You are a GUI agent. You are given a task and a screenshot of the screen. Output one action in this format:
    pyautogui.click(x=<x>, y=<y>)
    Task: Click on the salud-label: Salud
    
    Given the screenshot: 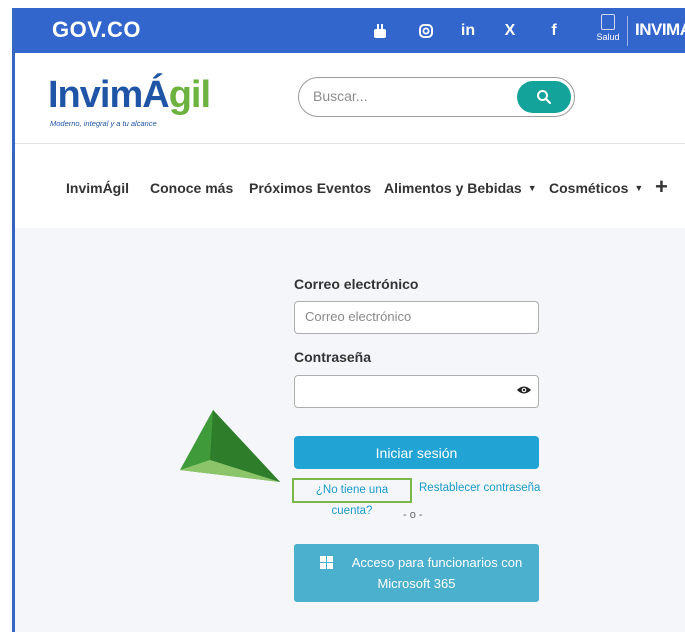 What is the action you would take?
    pyautogui.click(x=608, y=37)
    